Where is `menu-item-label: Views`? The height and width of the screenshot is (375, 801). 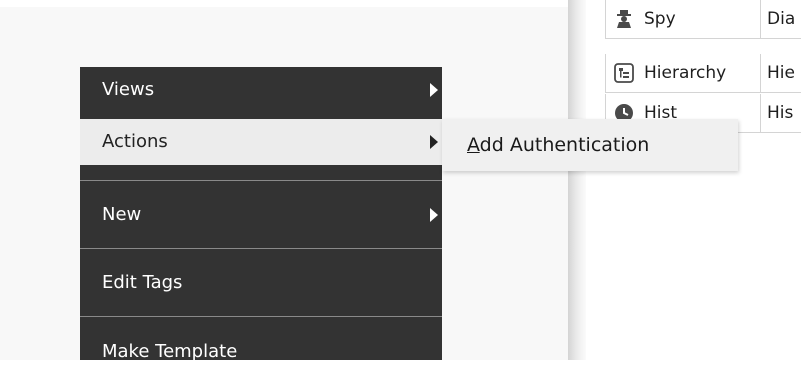 menu-item-label: Views is located at coordinates (128, 89).